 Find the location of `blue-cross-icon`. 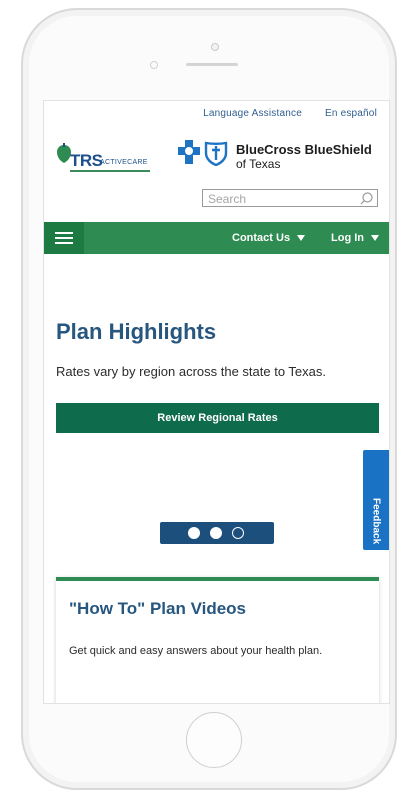

blue-cross-icon is located at coordinates (189, 152).